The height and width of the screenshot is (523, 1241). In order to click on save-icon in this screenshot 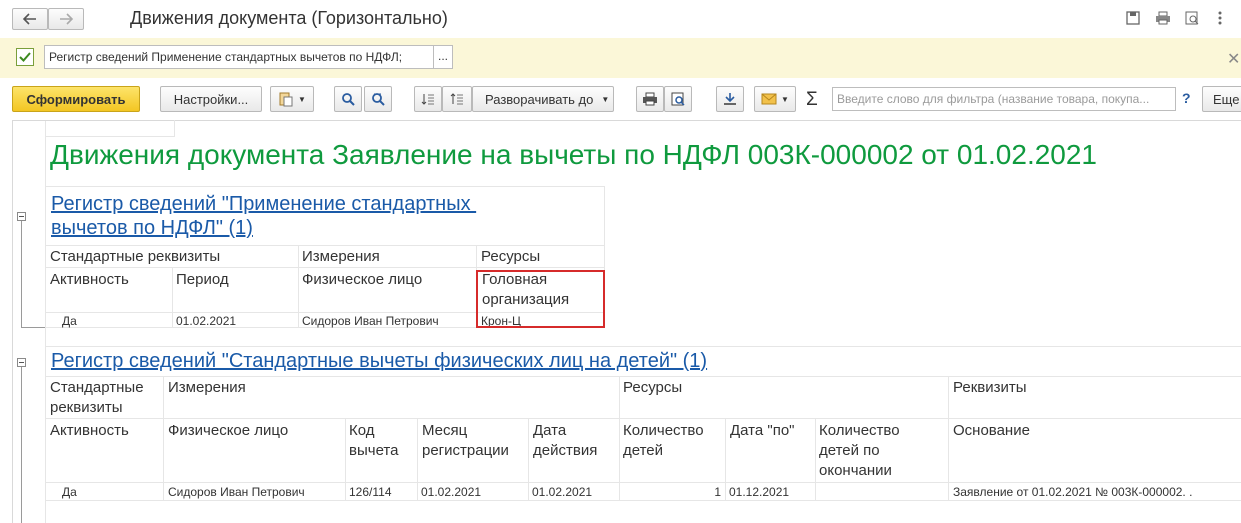, I will do `click(1133, 18)`.